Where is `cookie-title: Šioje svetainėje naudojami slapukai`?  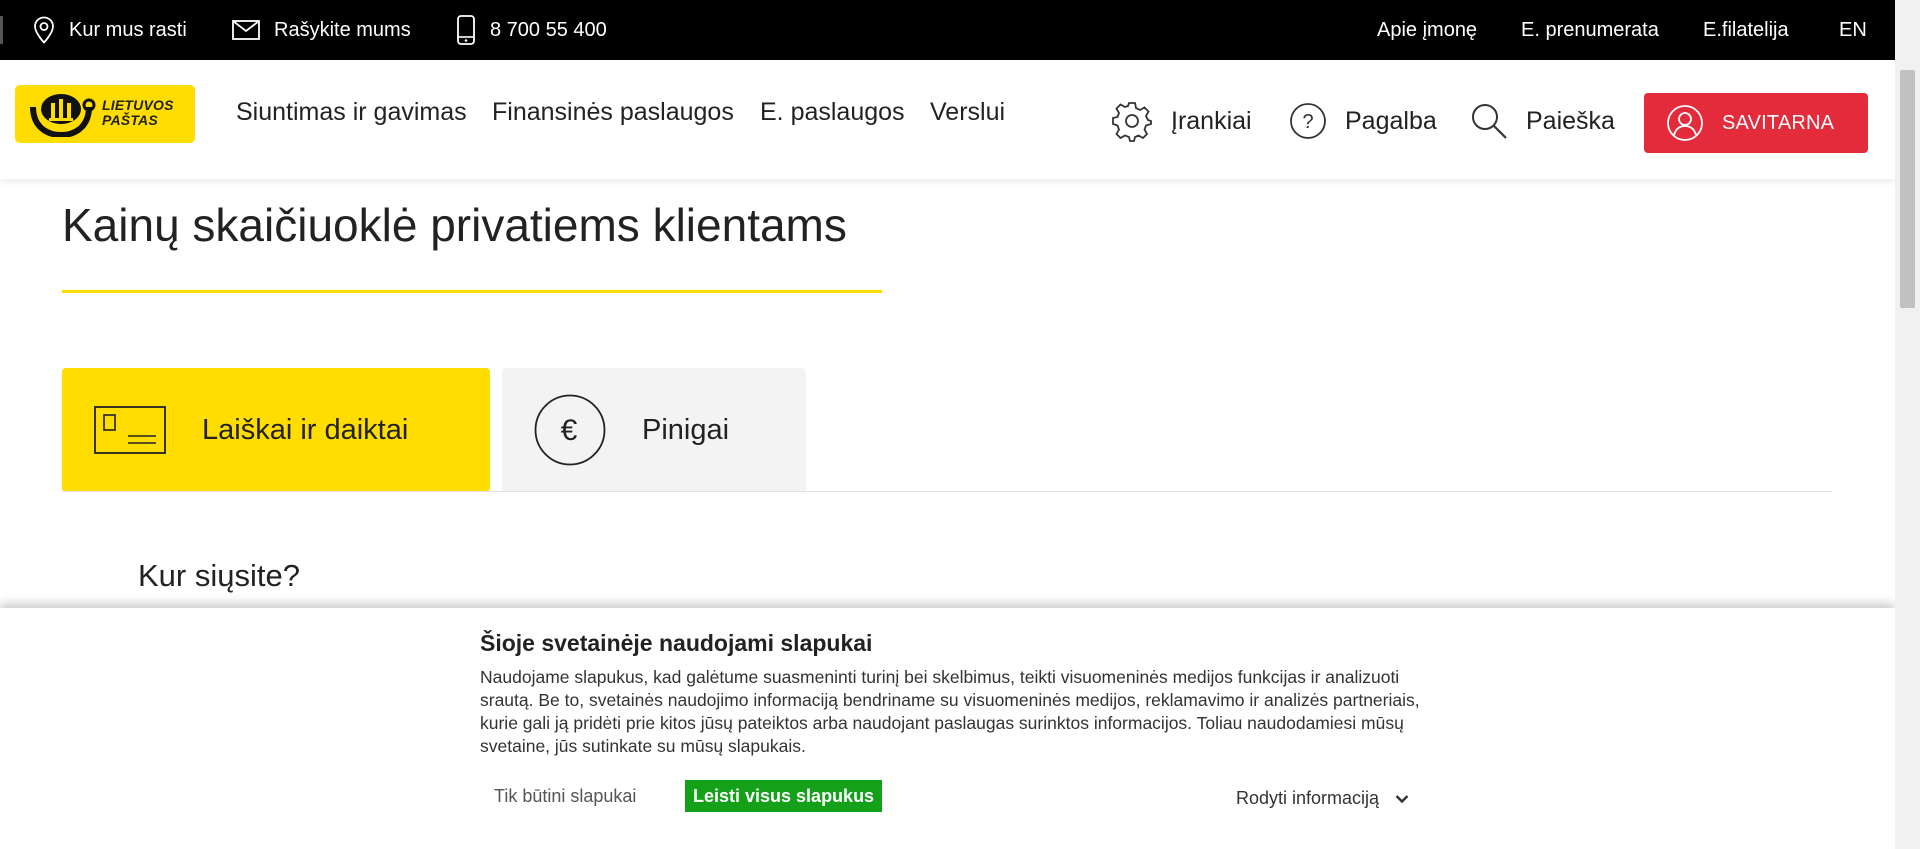
cookie-title: Šioje svetainėje naudojami slapukai is located at coordinates (676, 643).